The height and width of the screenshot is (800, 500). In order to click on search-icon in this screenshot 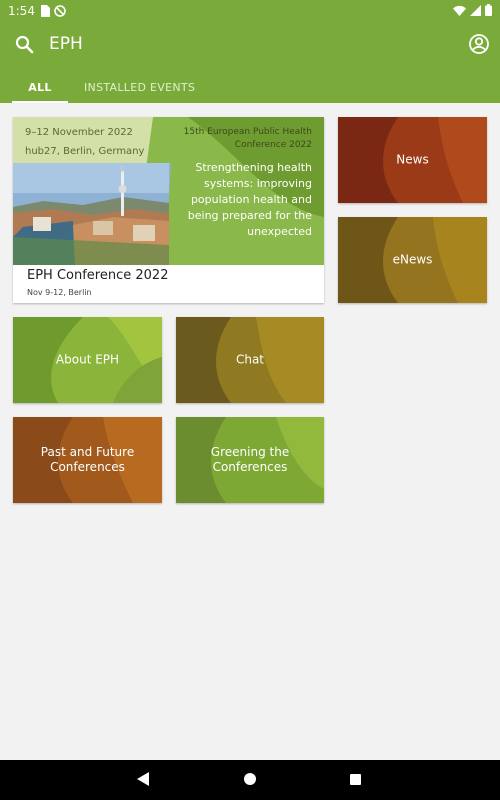, I will do `click(25, 45)`.